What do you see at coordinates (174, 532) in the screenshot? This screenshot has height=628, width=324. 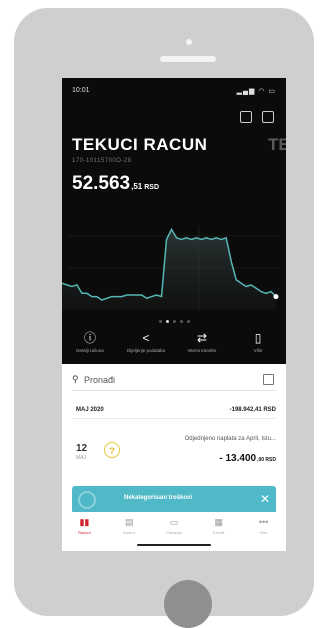 I see `tab-label: Plaćanja` at bounding box center [174, 532].